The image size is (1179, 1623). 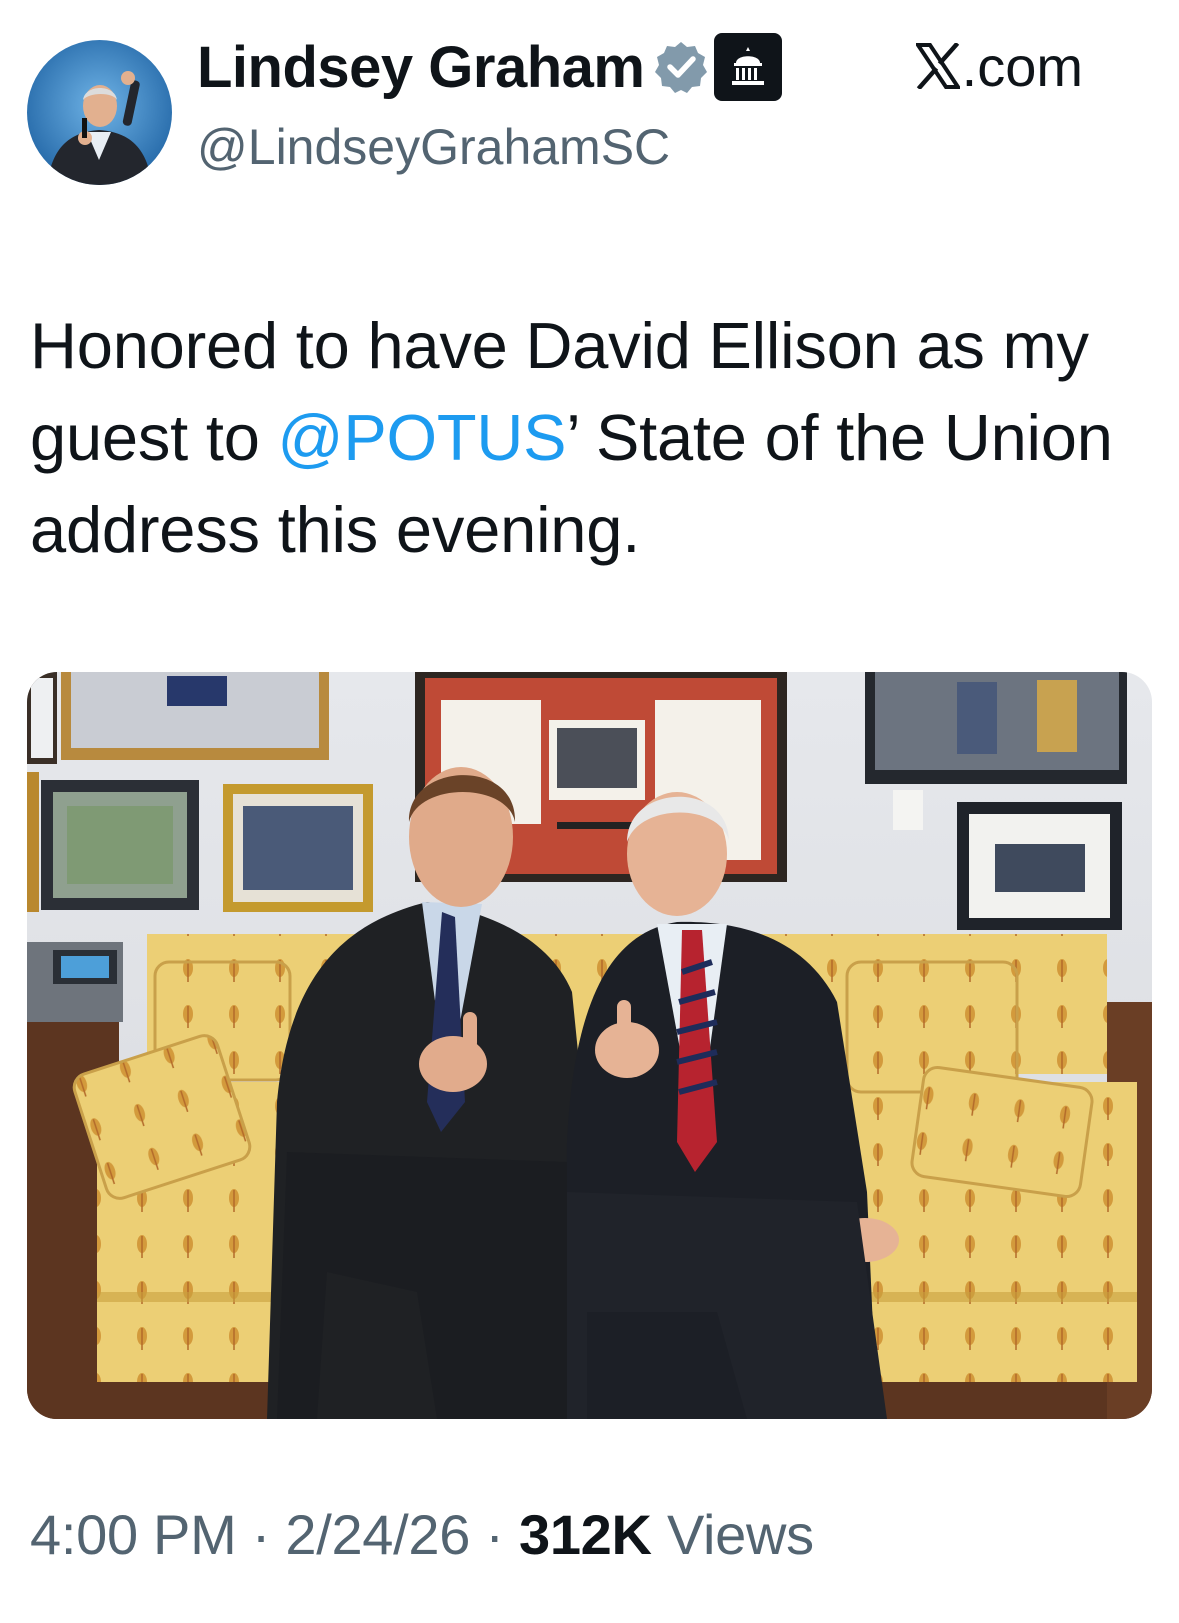 I want to click on avatar-photo-icon, so click(x=99, y=112).